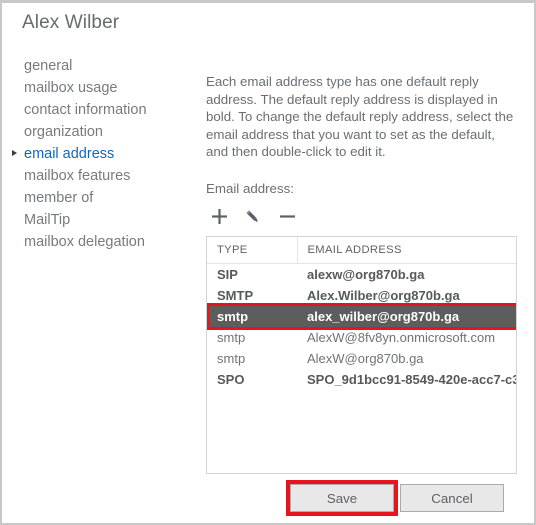 The image size is (536, 525). What do you see at coordinates (287, 217) in the screenshot?
I see `remove-icon` at bounding box center [287, 217].